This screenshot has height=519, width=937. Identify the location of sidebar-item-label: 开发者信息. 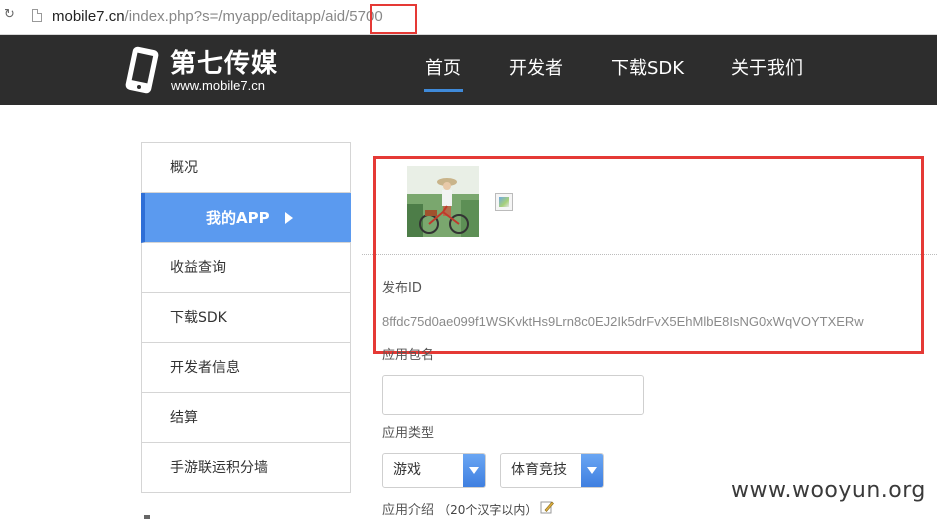
(205, 368).